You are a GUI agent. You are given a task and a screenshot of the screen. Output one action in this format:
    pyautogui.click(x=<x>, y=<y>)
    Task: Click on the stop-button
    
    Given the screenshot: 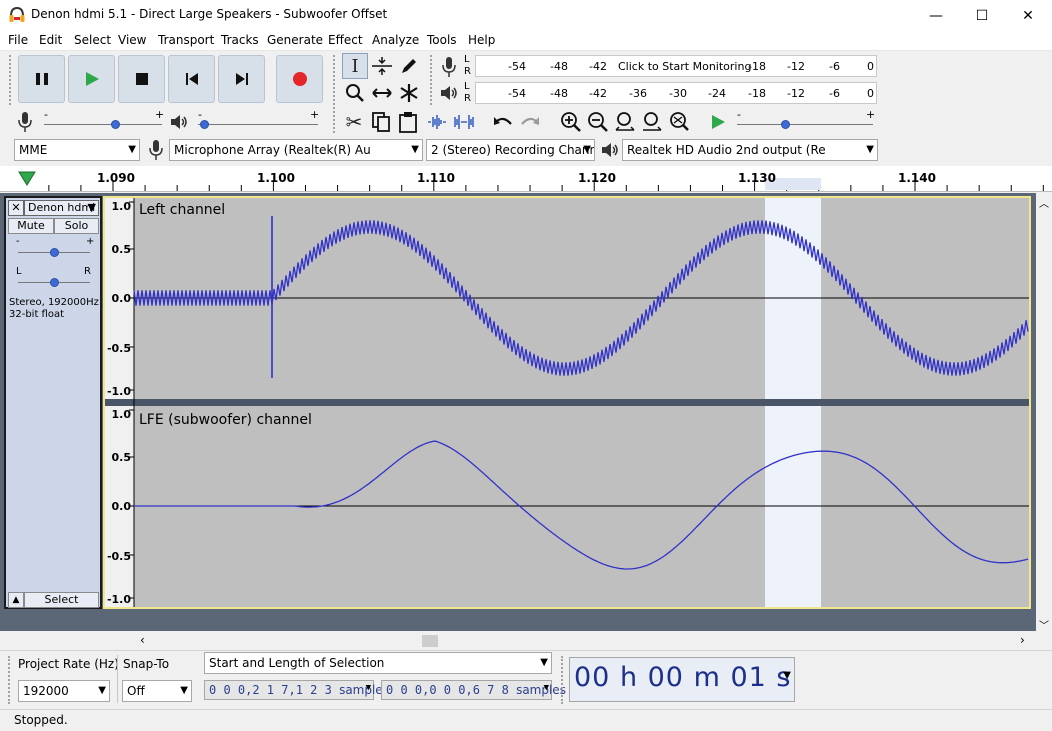 What is the action you would take?
    pyautogui.click(x=141, y=79)
    